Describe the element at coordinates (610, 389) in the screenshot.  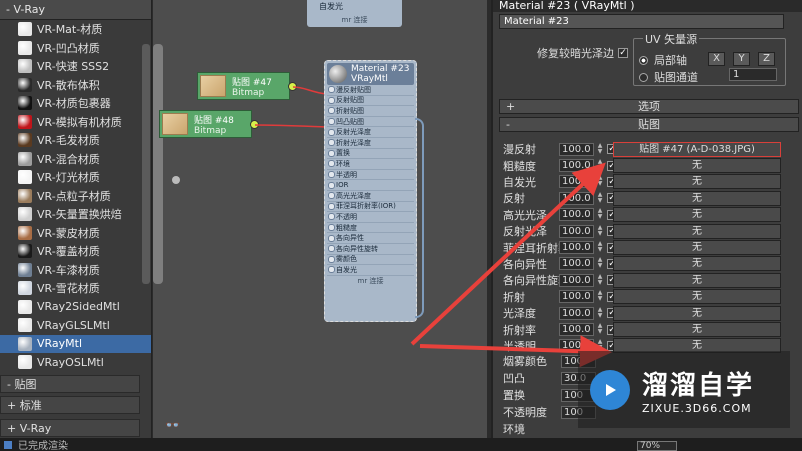
I see `play-logo-icon` at that location.